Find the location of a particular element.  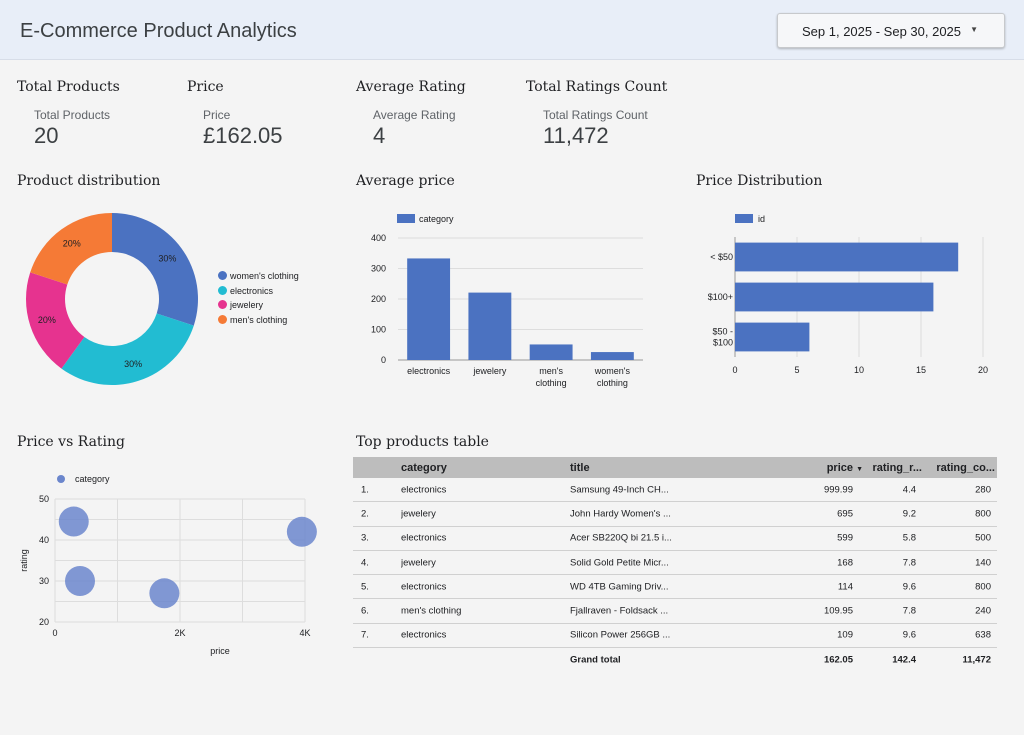

y-tick-label: 50 is located at coordinates (44, 499).